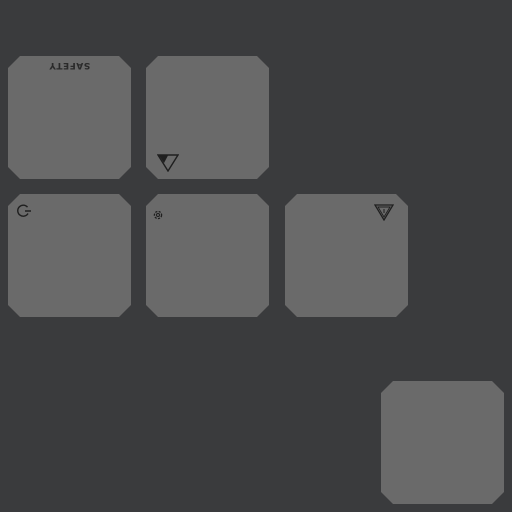 The image size is (512, 512). What do you see at coordinates (168, 163) in the screenshot?
I see `warning-triangle-down-icon` at bounding box center [168, 163].